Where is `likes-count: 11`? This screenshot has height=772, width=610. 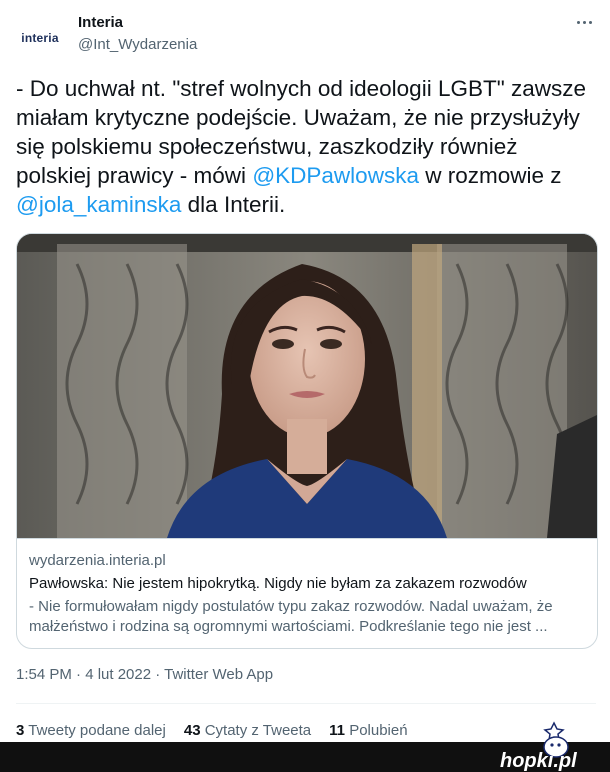
likes-count: 11 is located at coordinates (337, 730).